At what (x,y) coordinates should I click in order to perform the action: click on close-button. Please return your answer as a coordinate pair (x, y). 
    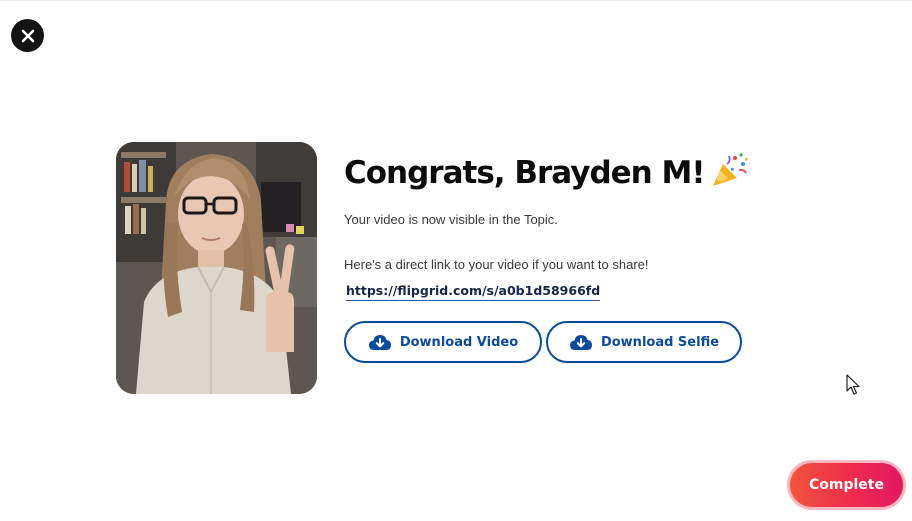
    Looking at the image, I should click on (27, 35).